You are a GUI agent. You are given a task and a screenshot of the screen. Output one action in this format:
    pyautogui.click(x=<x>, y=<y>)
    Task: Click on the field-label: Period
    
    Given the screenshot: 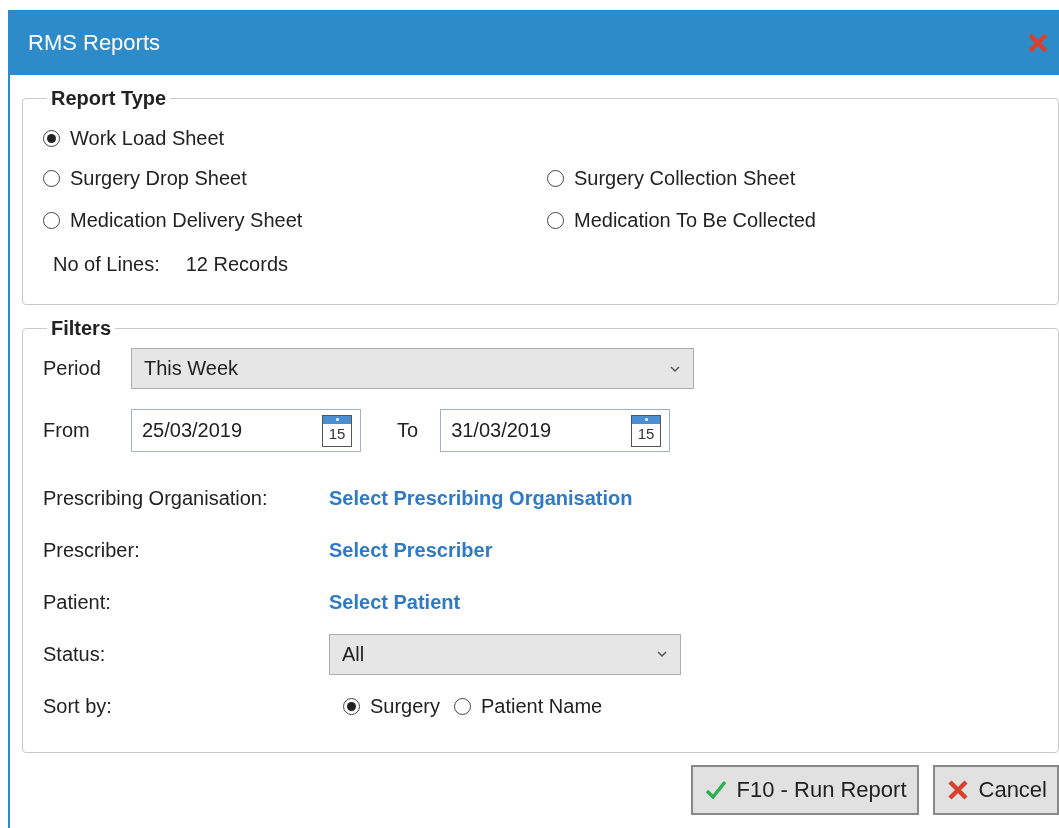 What is the action you would take?
    pyautogui.click(x=72, y=368)
    